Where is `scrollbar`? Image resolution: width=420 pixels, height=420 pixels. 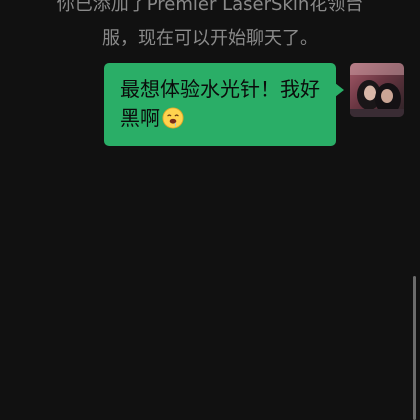 scrollbar is located at coordinates (414, 348).